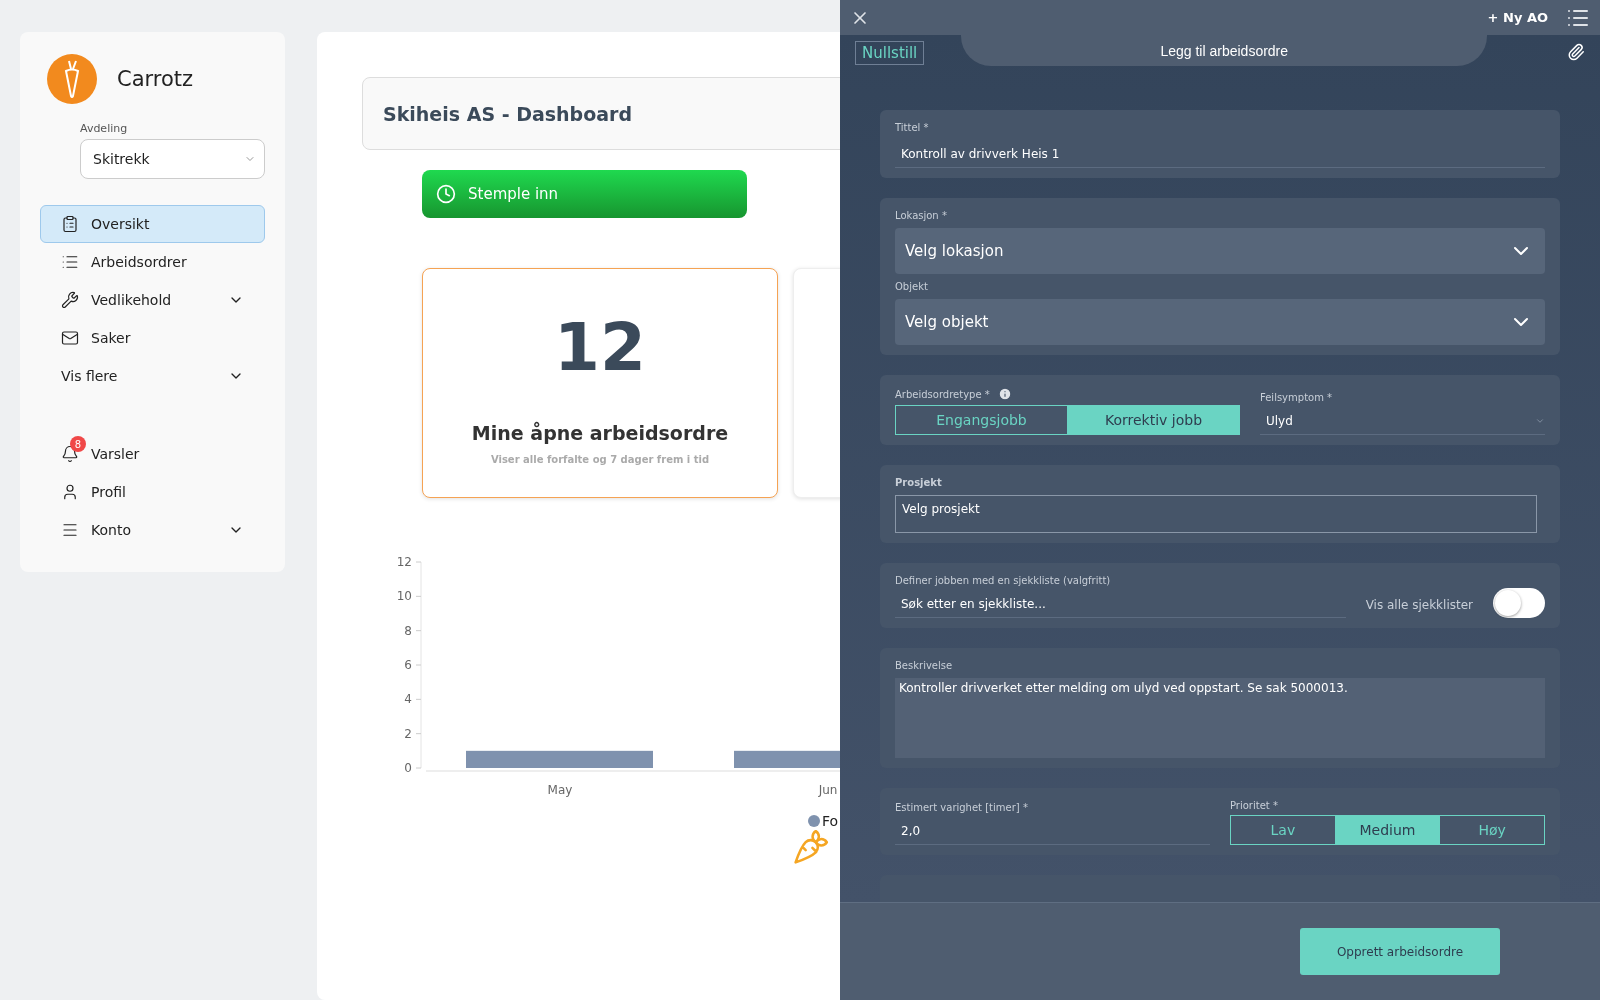  What do you see at coordinates (600, 347) in the screenshot?
I see `stat-value: 12` at bounding box center [600, 347].